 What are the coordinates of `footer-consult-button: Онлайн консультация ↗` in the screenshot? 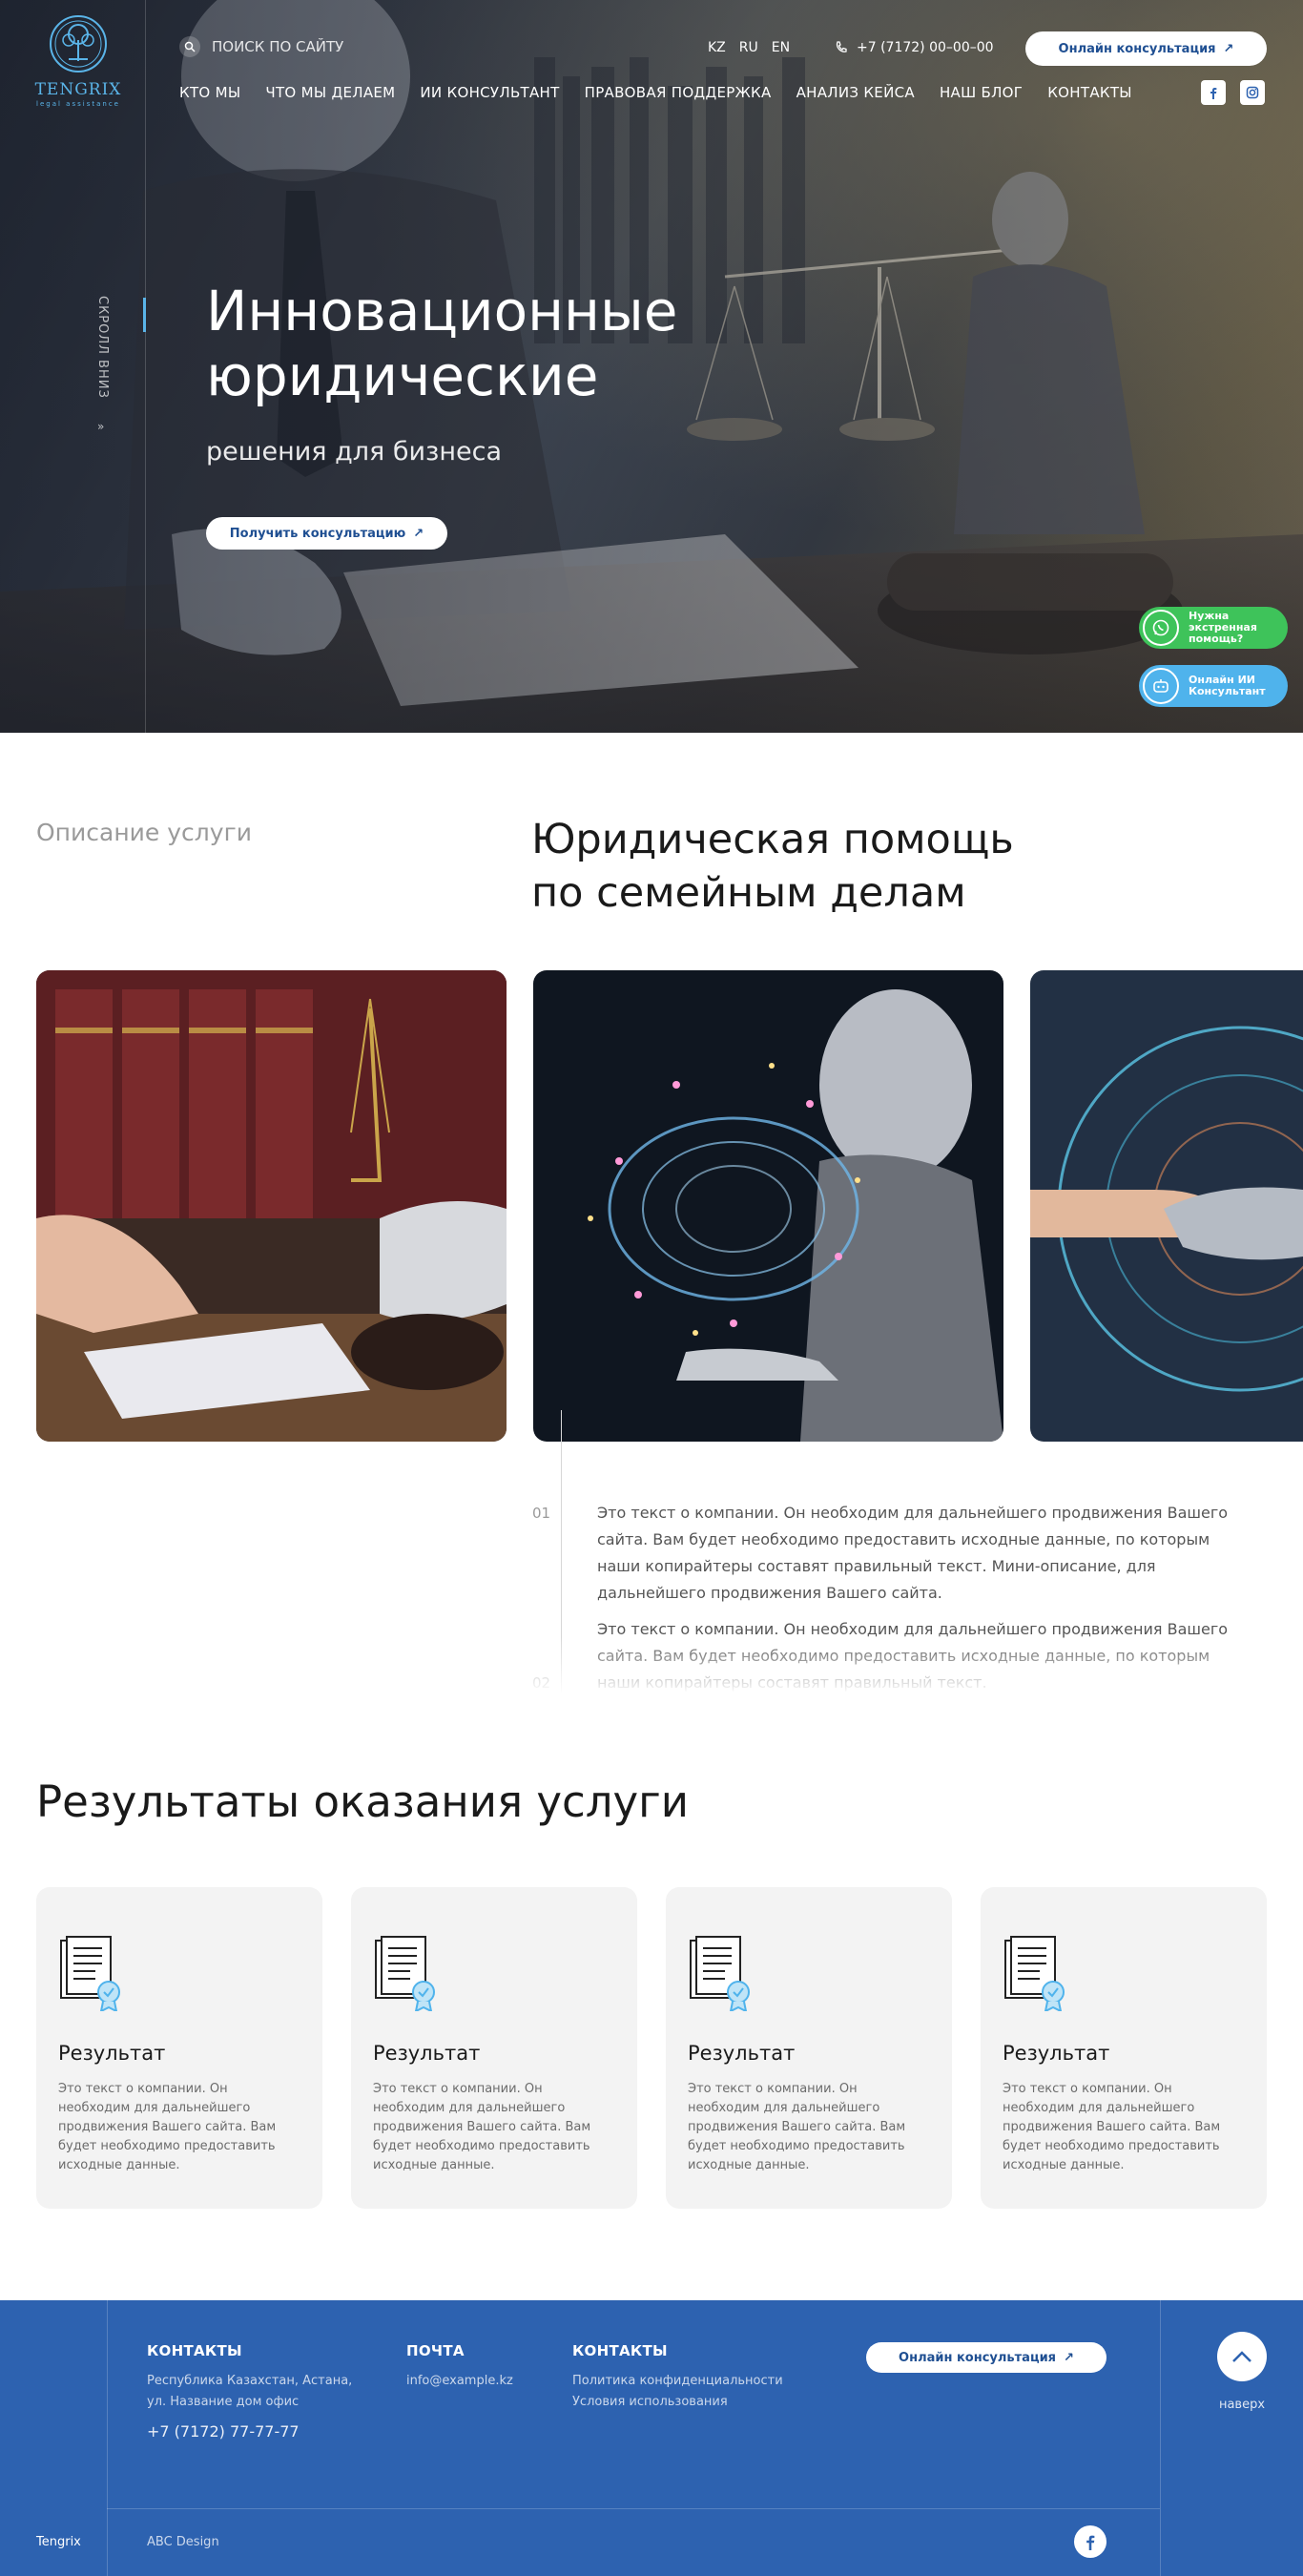 It's located at (986, 2357).